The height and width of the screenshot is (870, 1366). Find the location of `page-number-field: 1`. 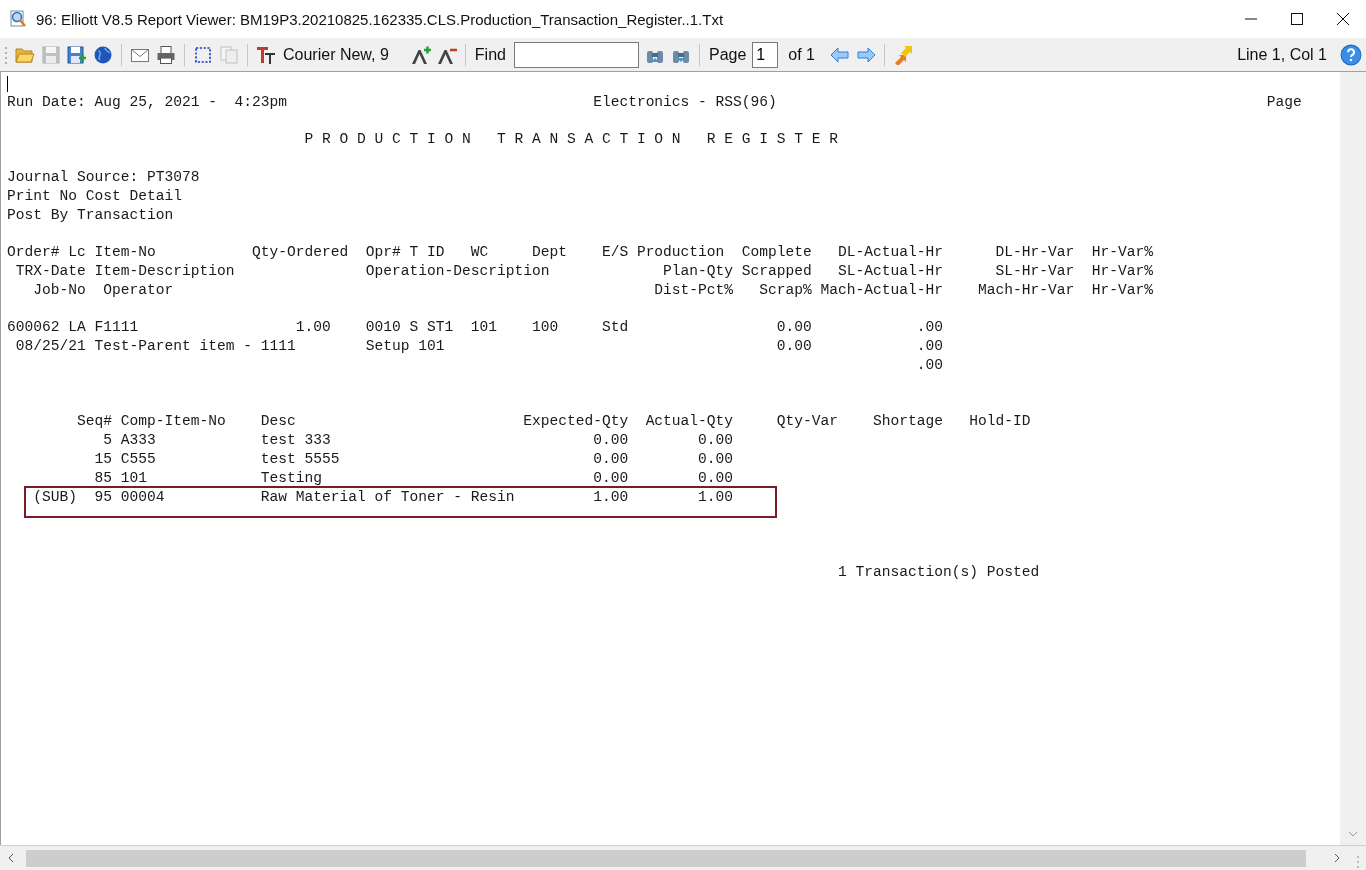

page-number-field: 1 is located at coordinates (765, 54).